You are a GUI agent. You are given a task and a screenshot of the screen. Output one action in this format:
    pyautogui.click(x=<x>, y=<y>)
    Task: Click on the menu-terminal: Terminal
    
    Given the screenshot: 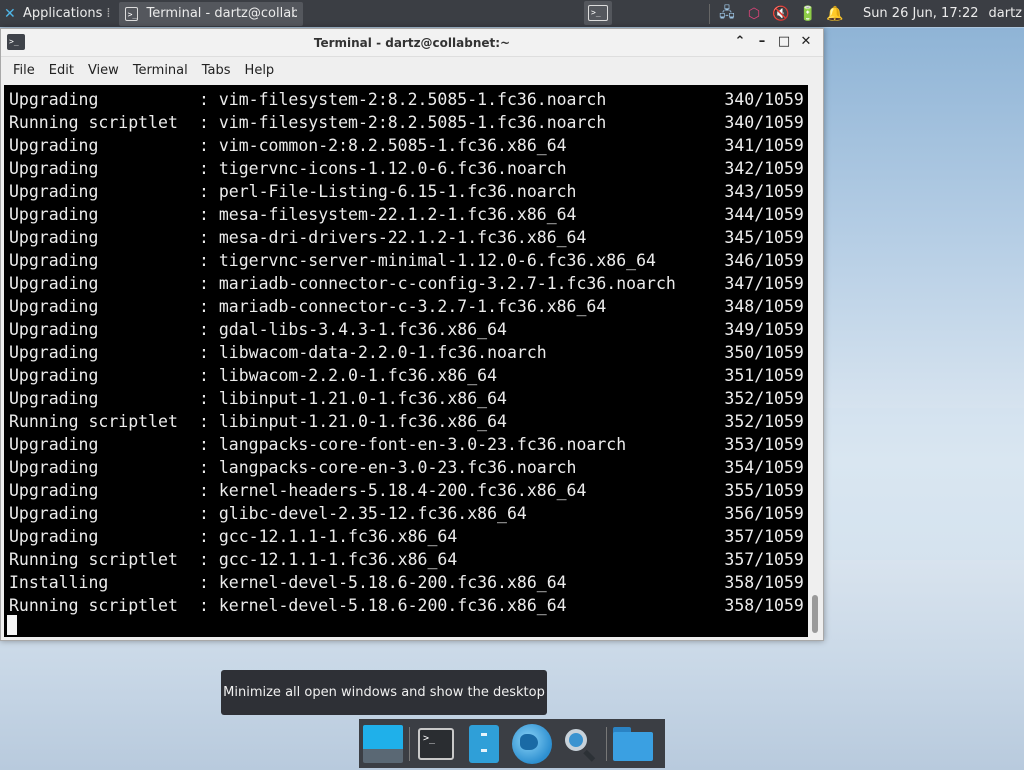 What is the action you would take?
    pyautogui.click(x=160, y=70)
    